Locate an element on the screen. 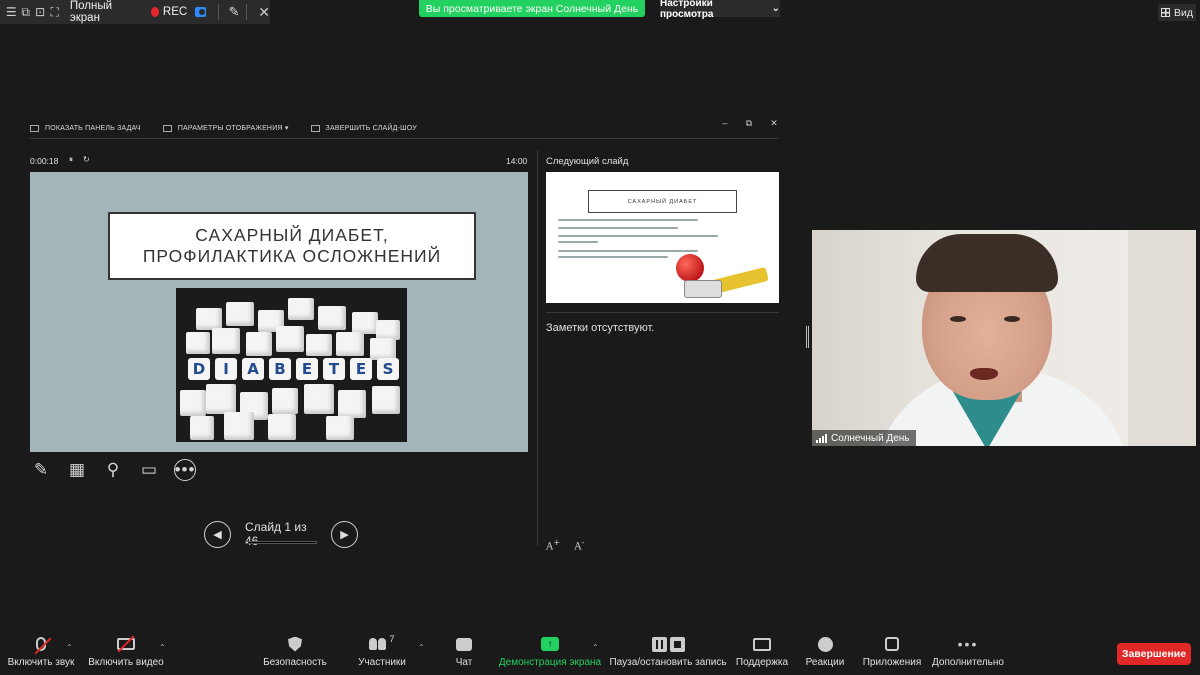 This screenshot has height=675, width=1200. participants-icon is located at coordinates (378, 644).